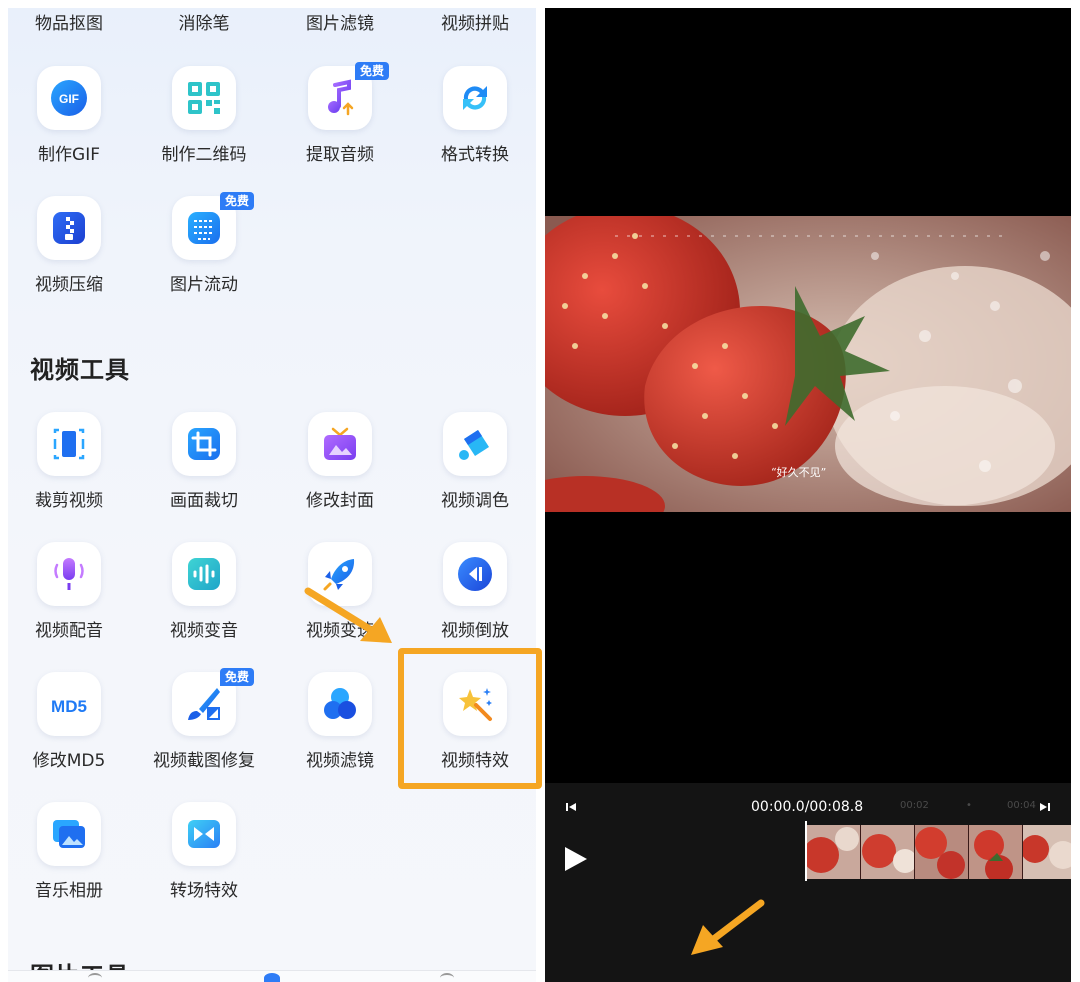 The width and height of the screenshot is (1080, 982). I want to click on tool-label-dubbing: 视频配音, so click(69, 631).